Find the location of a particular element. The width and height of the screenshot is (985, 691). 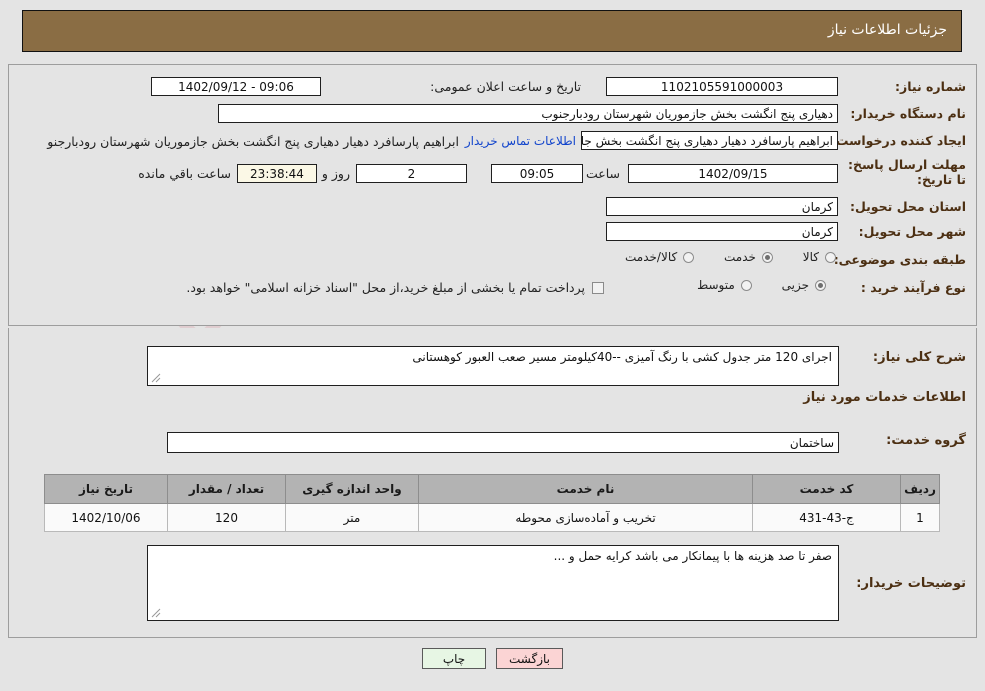

category-radio-group: کالا خدمت کالا/خدمت is located at coordinates (717, 258).